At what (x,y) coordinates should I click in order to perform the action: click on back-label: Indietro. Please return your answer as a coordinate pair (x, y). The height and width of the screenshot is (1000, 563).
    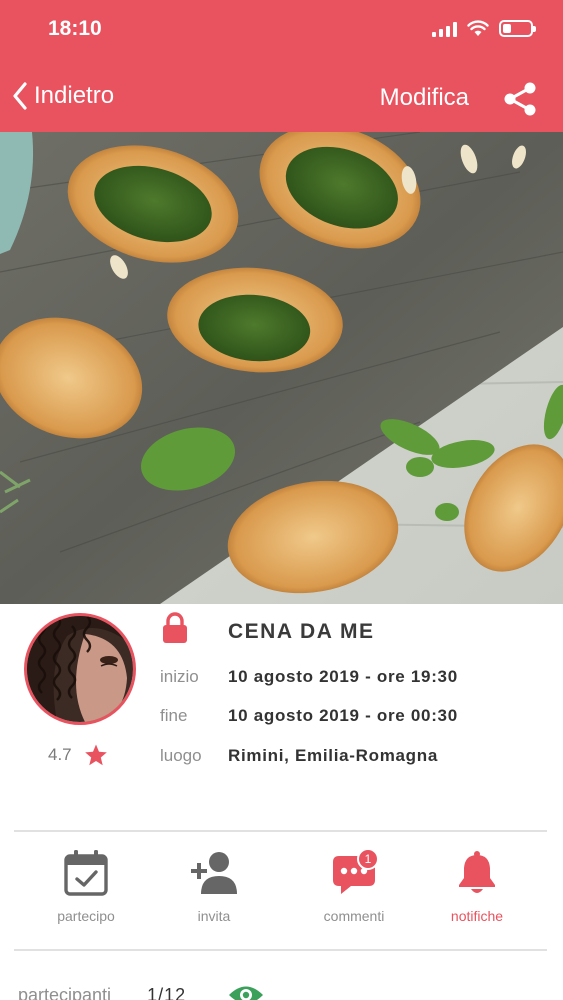
    Looking at the image, I should click on (74, 95).